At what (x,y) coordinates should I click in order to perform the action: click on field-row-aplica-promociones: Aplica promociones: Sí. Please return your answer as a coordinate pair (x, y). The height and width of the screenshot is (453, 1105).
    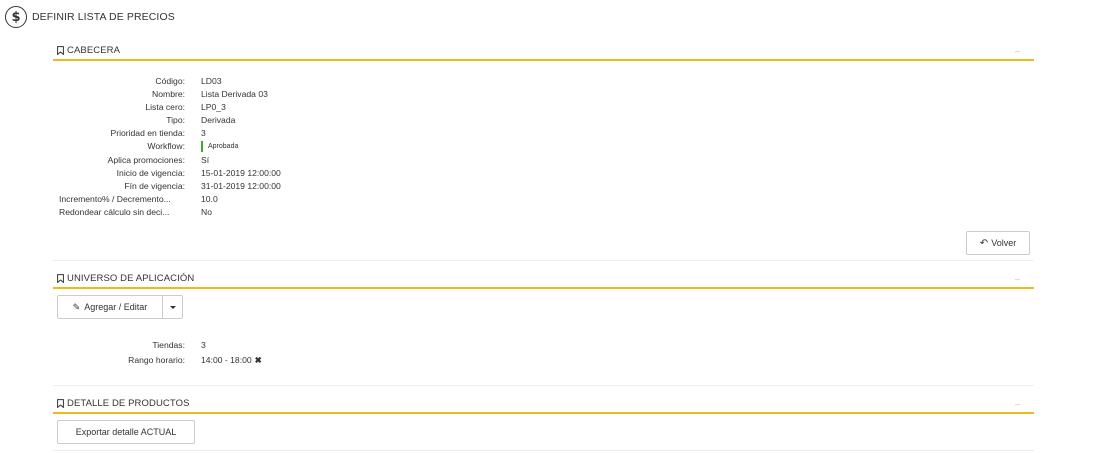
    Looking at the image, I should click on (203, 161).